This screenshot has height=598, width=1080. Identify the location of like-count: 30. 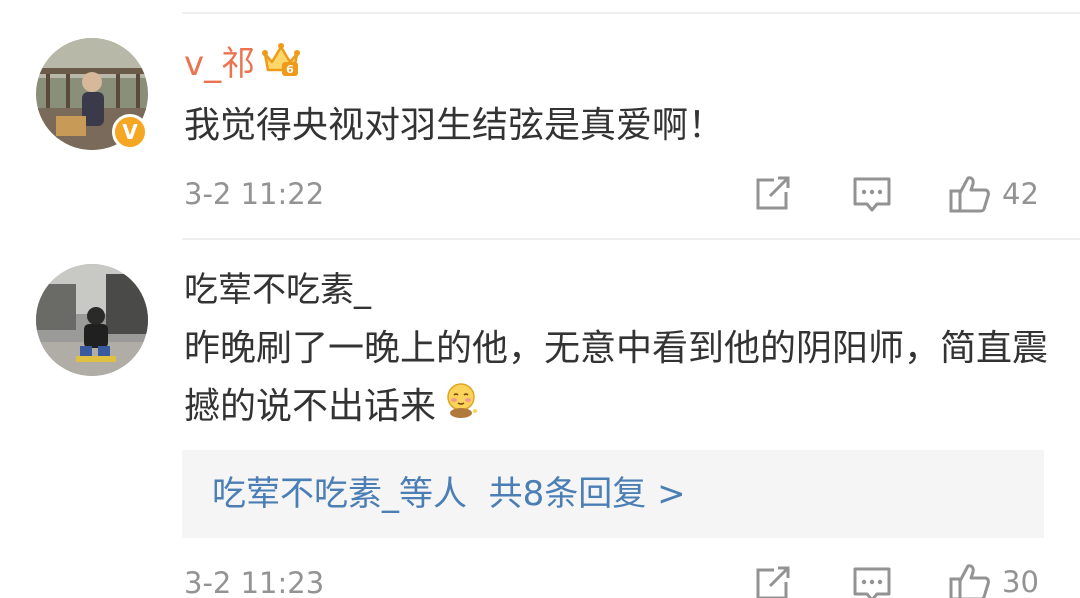
(1020, 581).